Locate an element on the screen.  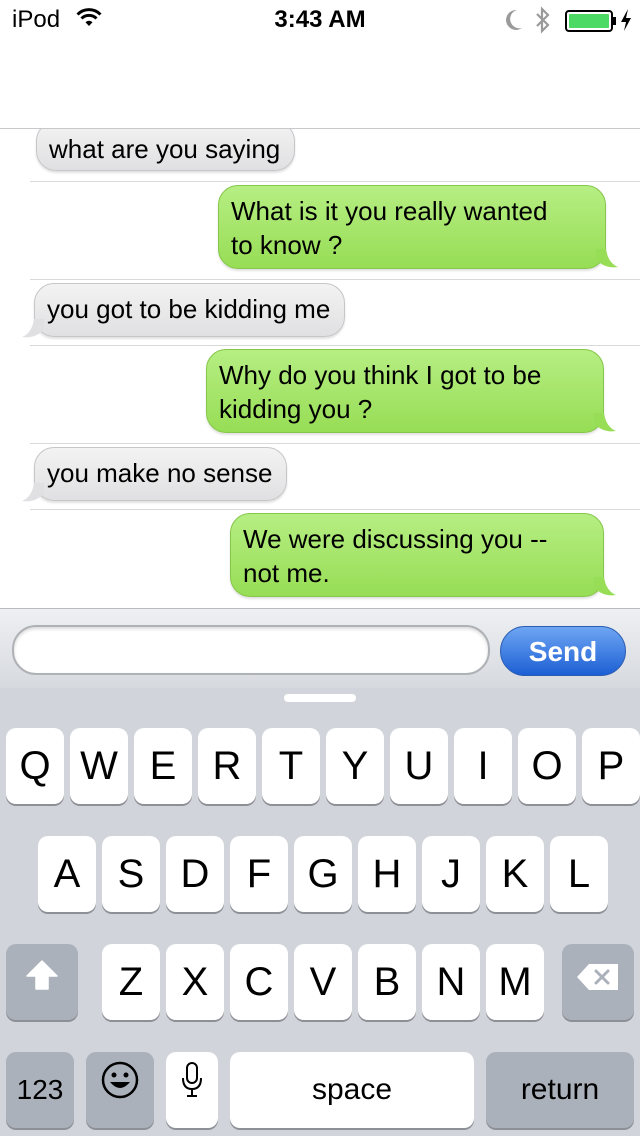
key-m: M is located at coordinates (515, 982).